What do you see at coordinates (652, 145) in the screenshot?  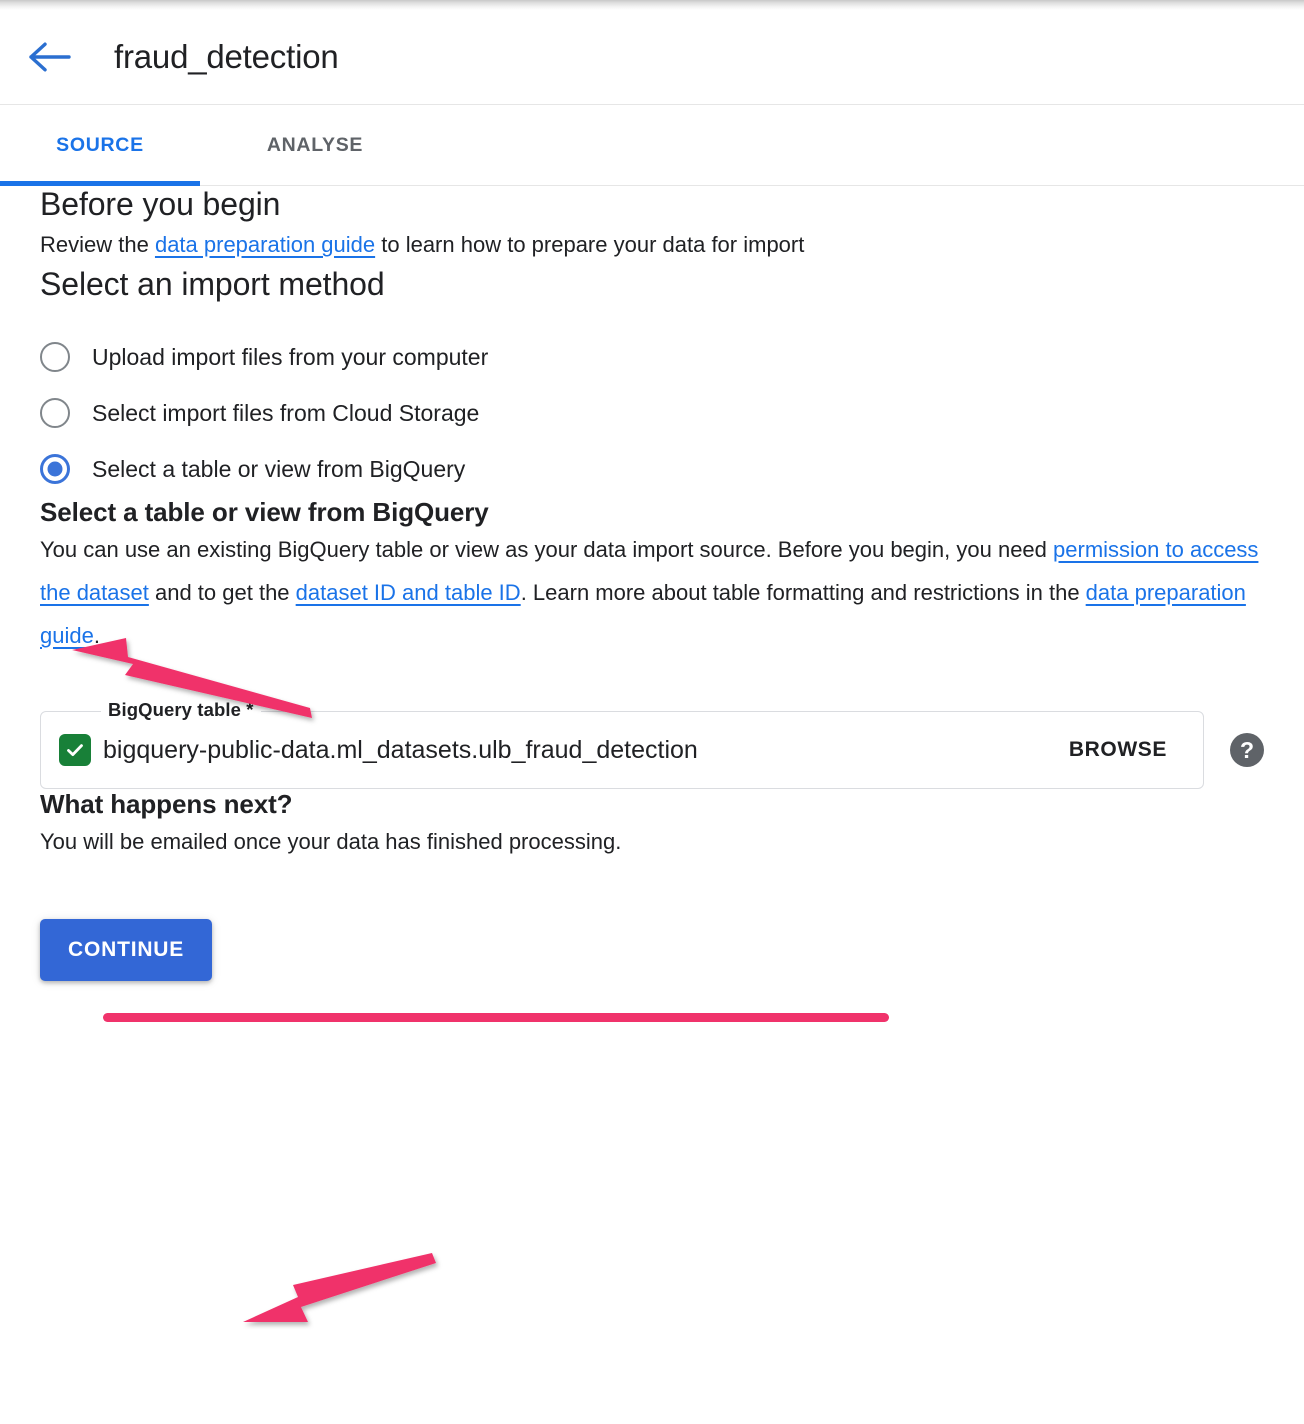 I see `tab-bar: SOURCE ANALYSE` at bounding box center [652, 145].